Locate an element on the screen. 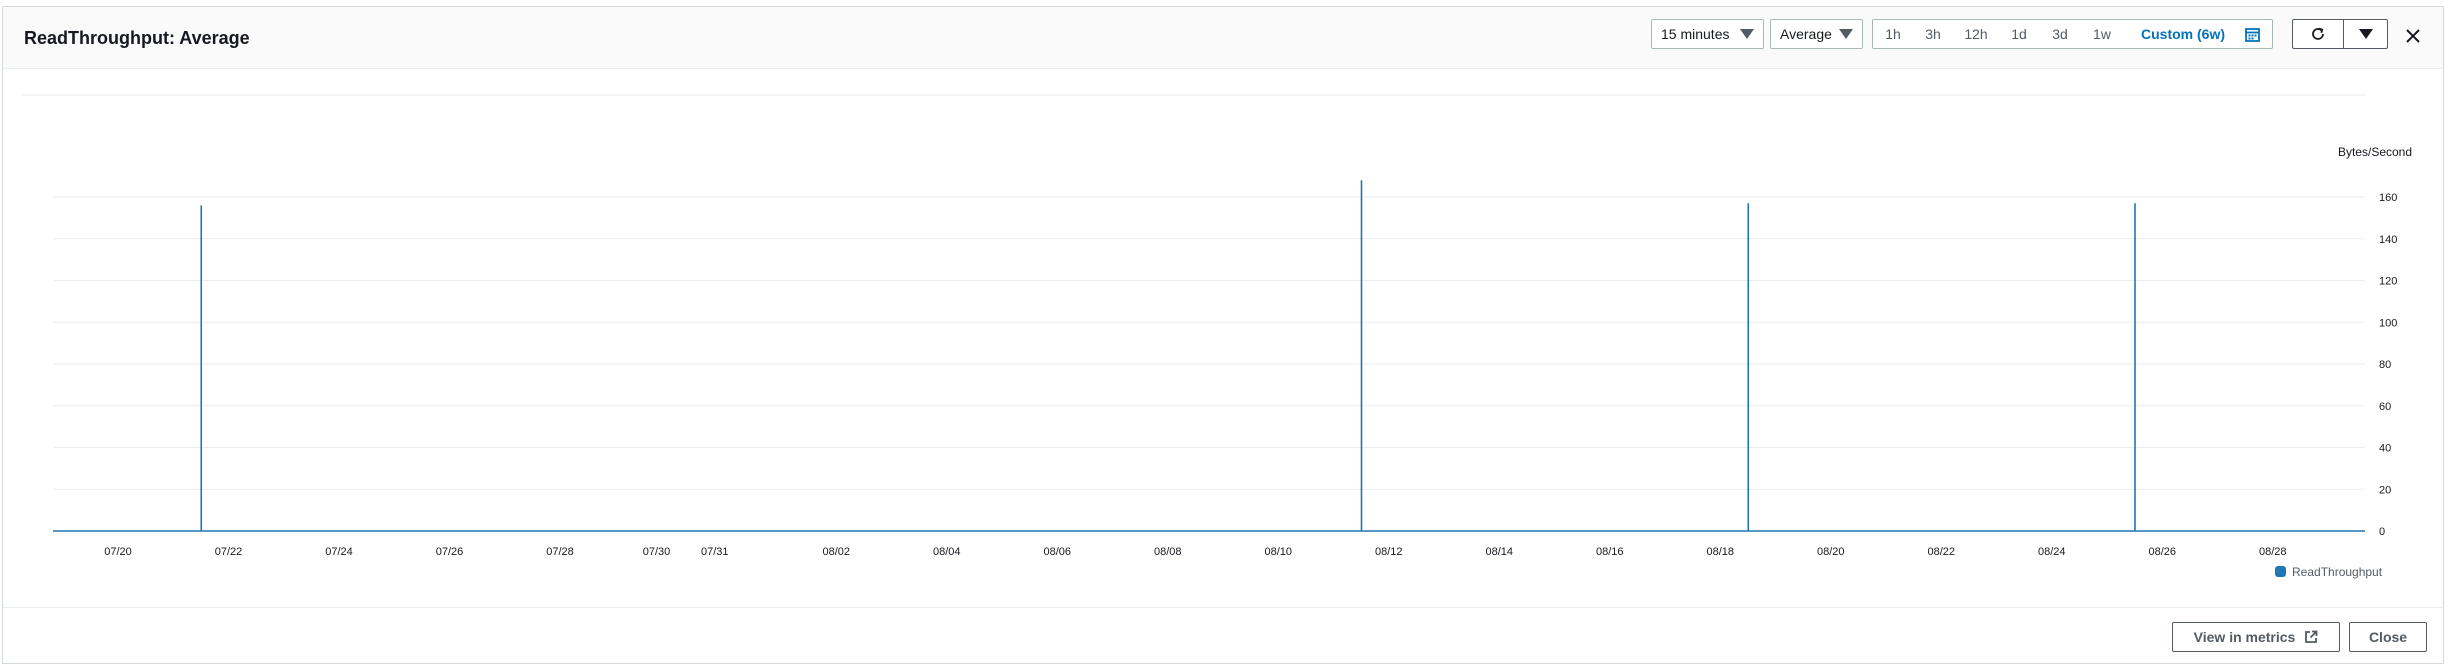  y-tick-label: 0 is located at coordinates (2382, 532).